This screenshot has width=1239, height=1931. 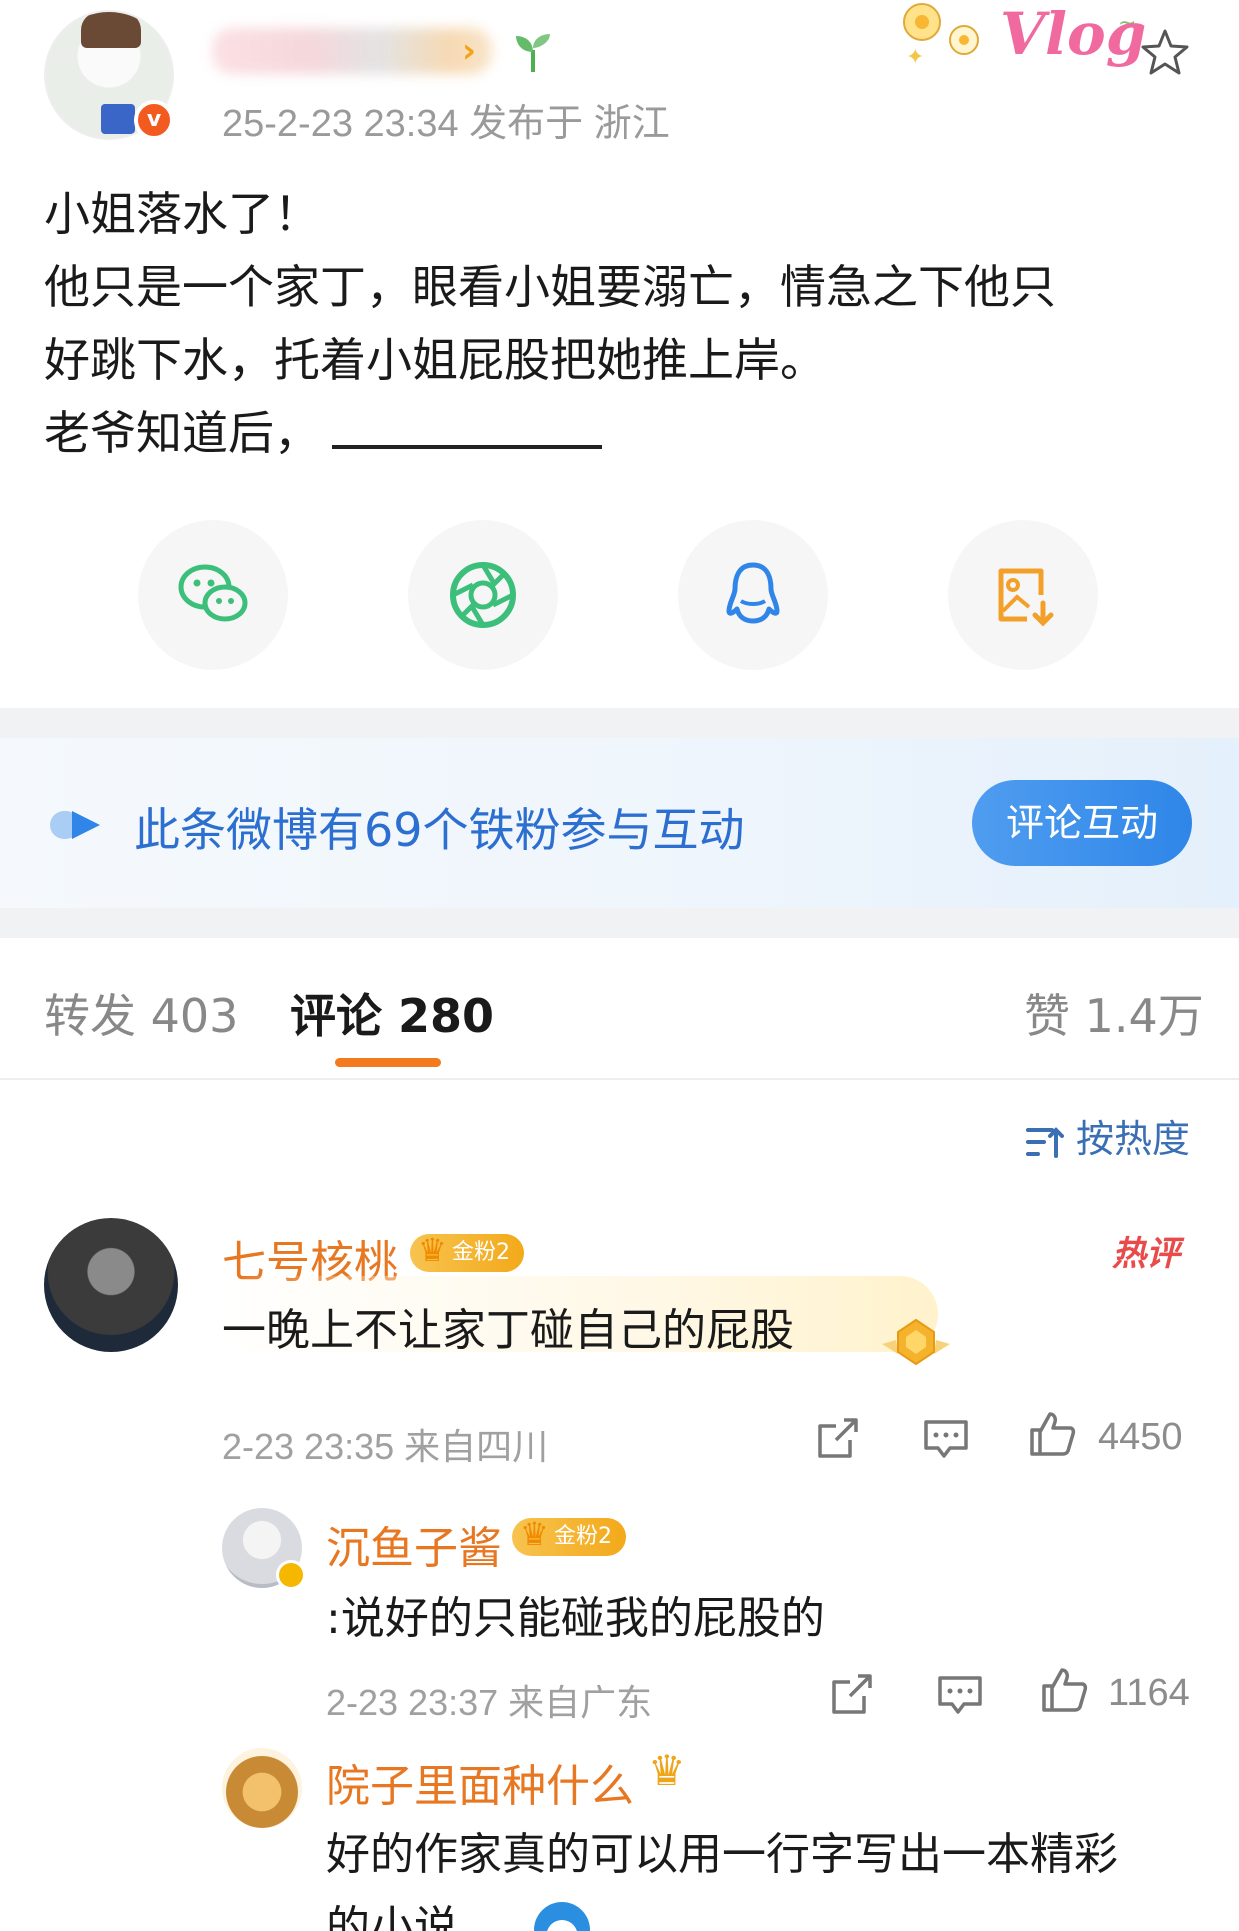 I want to click on share-wechat-button, so click(x=213, y=595).